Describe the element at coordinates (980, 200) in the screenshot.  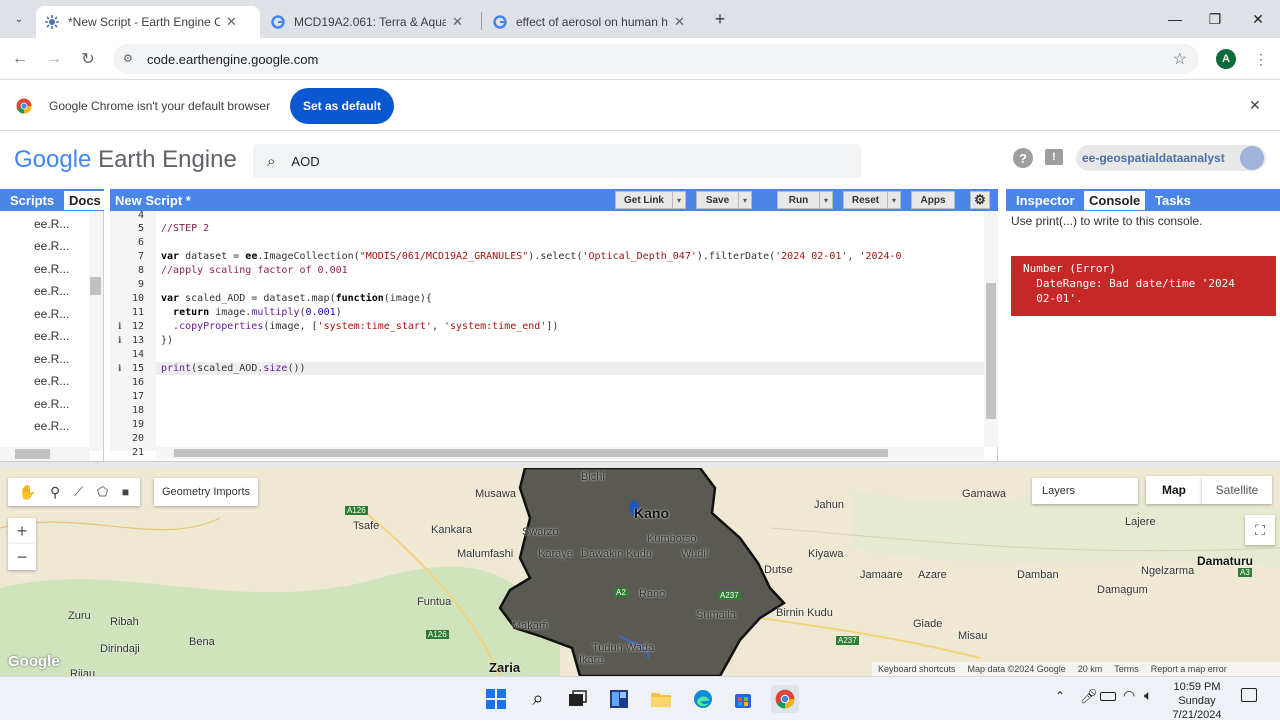
I see `settings-gear-icon: ⚙` at that location.